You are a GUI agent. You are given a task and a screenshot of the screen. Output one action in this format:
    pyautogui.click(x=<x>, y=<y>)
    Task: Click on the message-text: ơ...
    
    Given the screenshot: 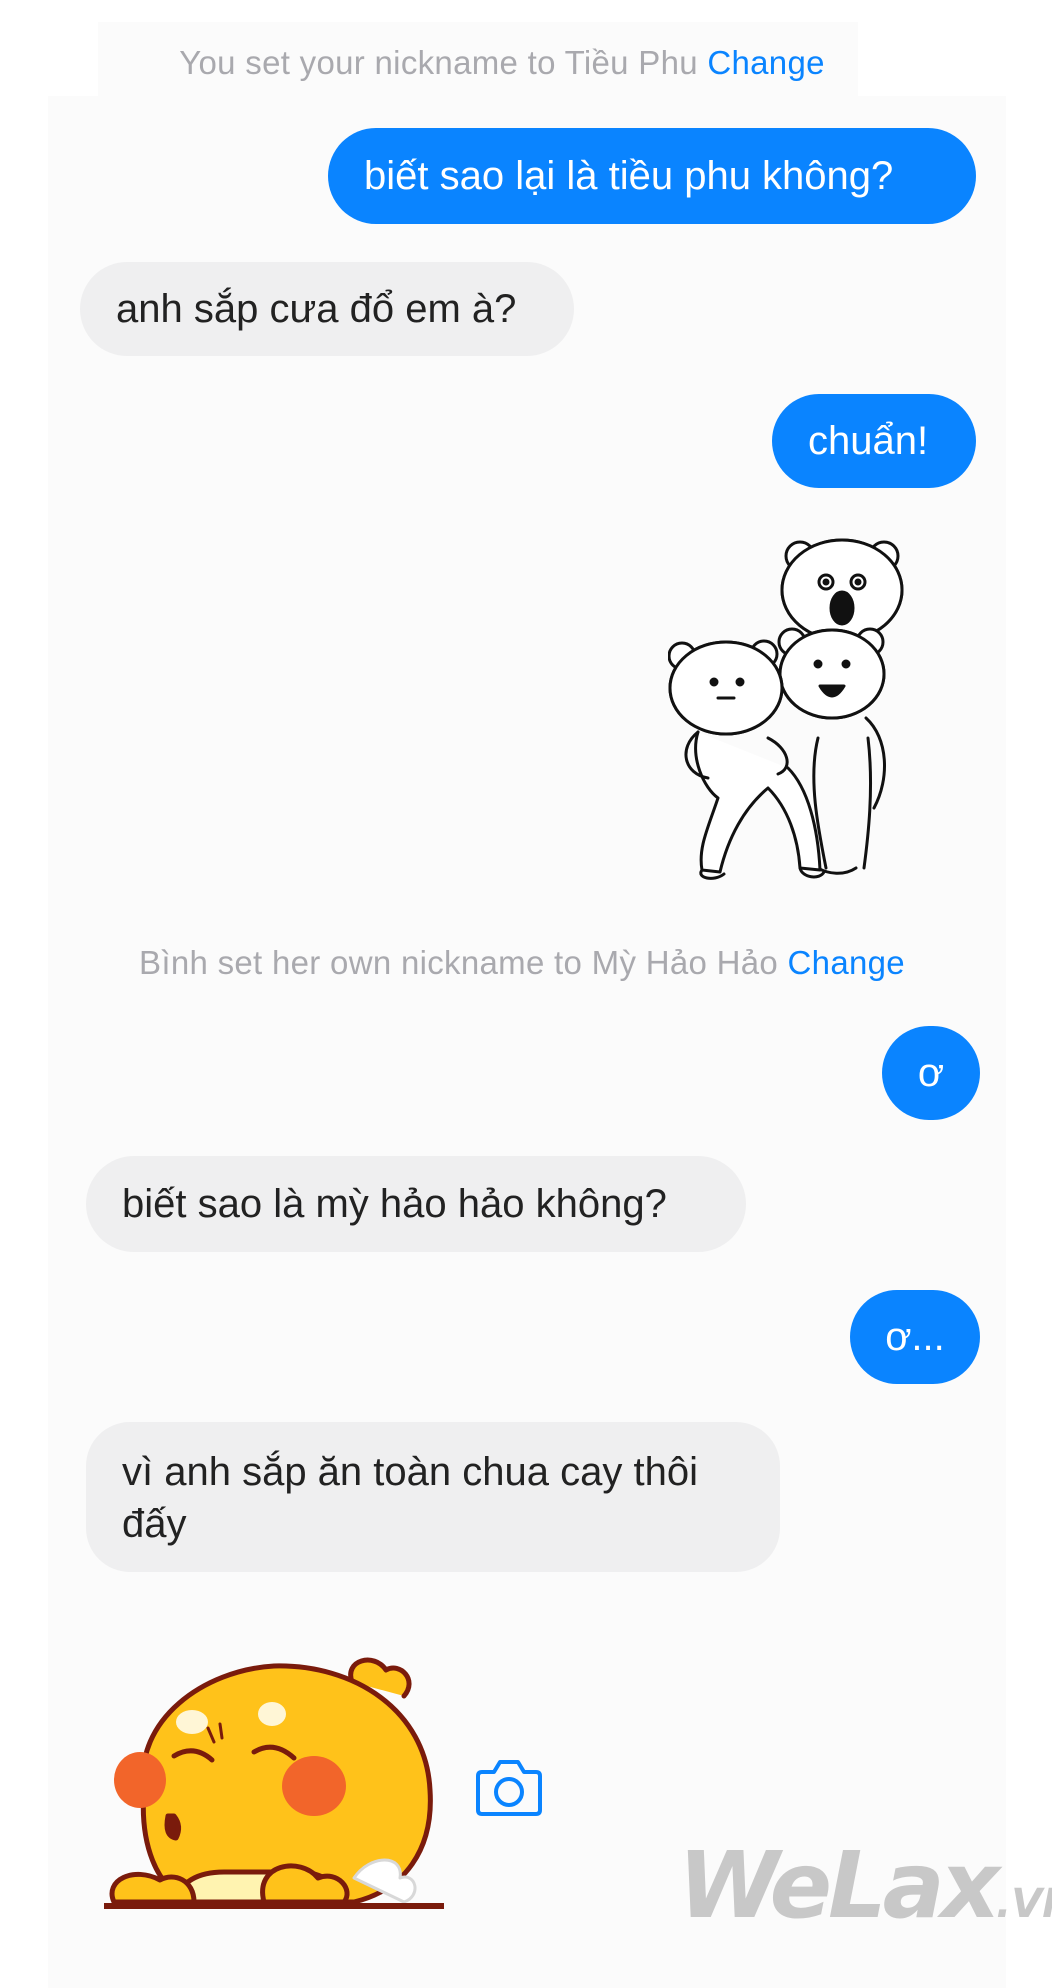 What is the action you would take?
    pyautogui.click(x=915, y=1337)
    